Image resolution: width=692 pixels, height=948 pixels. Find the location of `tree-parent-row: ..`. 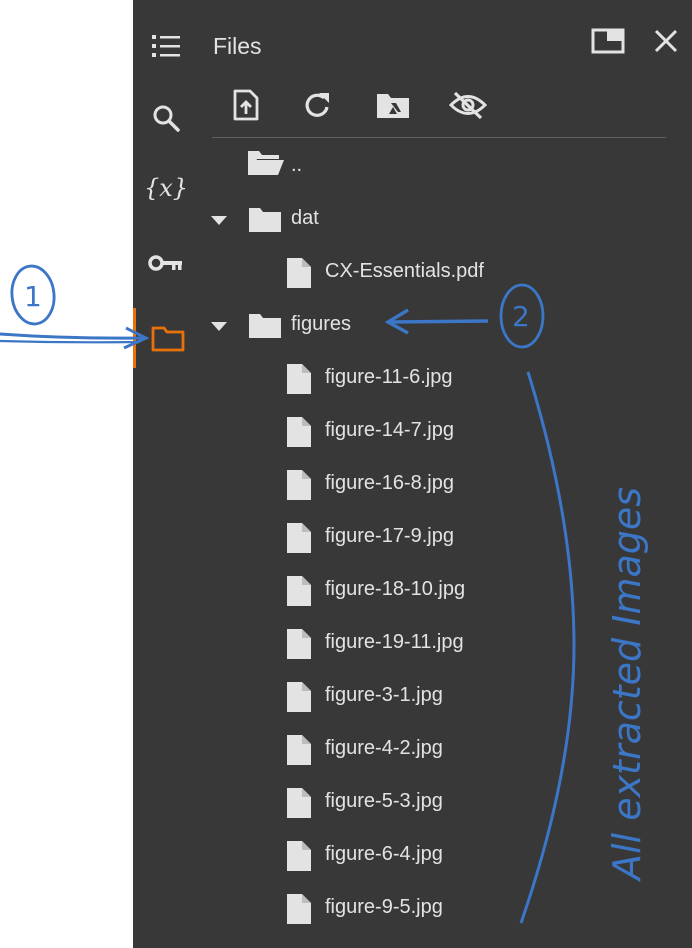

tree-parent-row: .. is located at coordinates (429, 167).